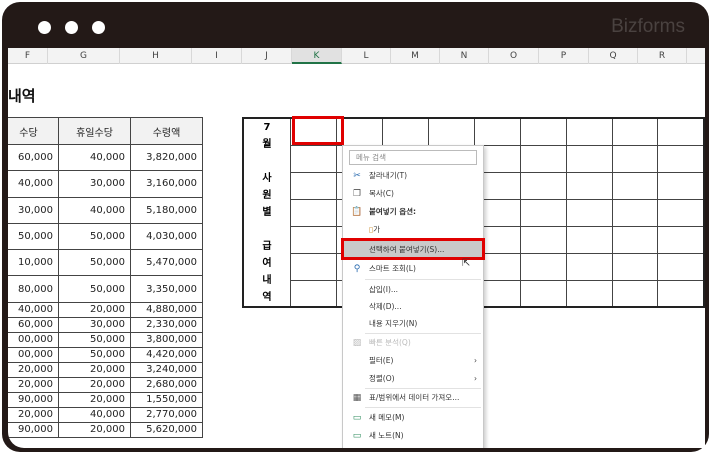 This screenshot has height=452, width=715. What do you see at coordinates (166, 339) in the screenshot?
I see `table-cell: 3,800,000` at bounding box center [166, 339].